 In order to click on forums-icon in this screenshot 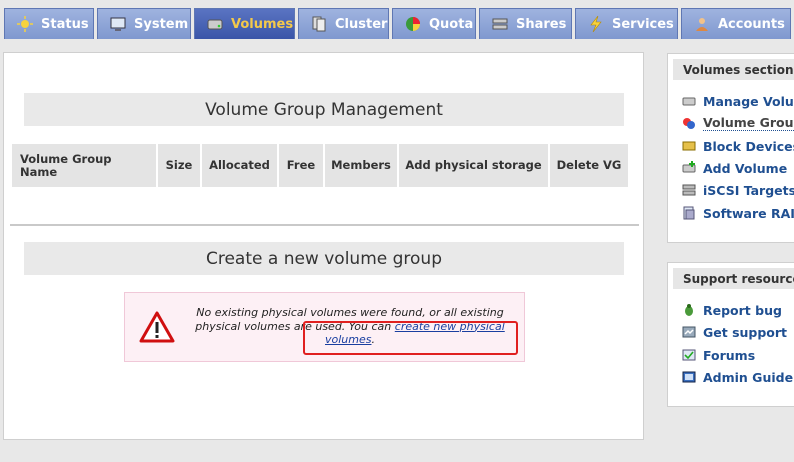, I will do `click(689, 355)`.